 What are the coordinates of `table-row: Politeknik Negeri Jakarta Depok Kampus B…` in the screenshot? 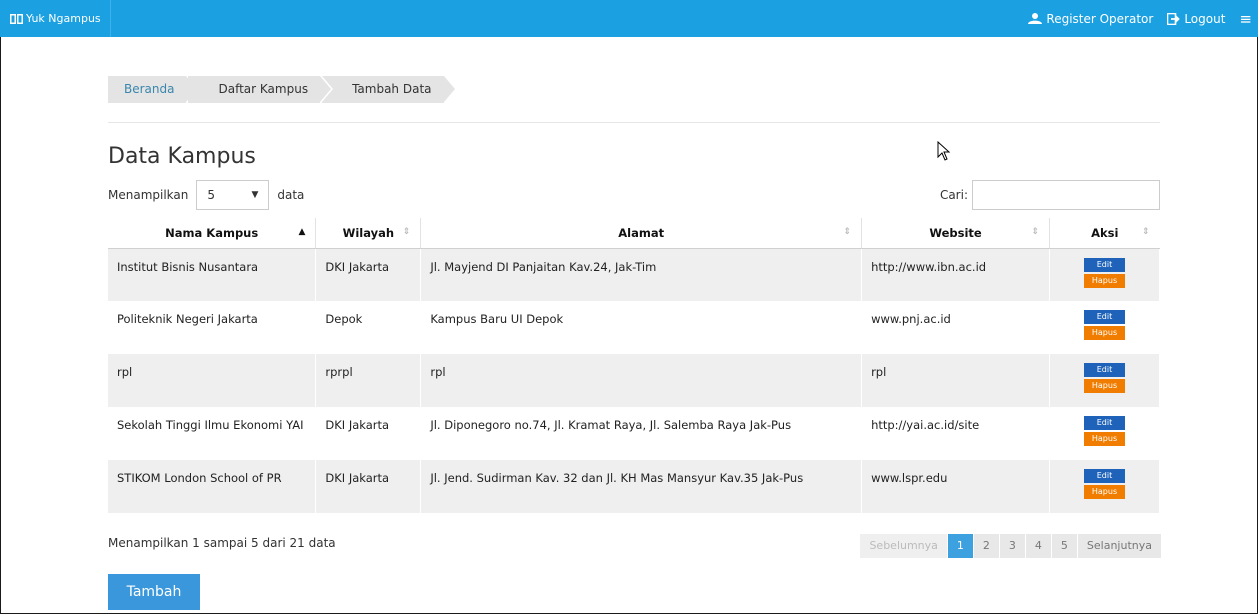 It's located at (634, 327).